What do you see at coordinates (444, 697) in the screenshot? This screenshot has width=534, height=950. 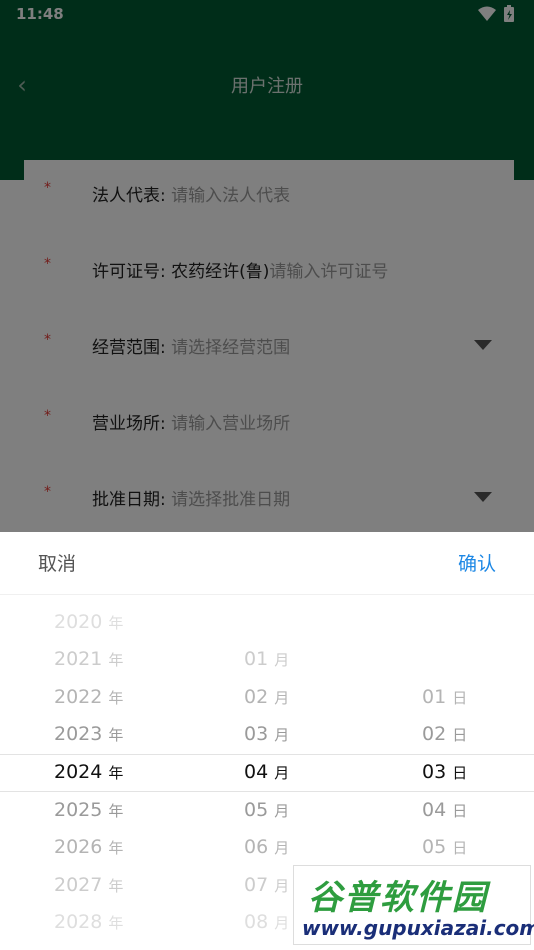 I see `day-option: 01 日` at bounding box center [444, 697].